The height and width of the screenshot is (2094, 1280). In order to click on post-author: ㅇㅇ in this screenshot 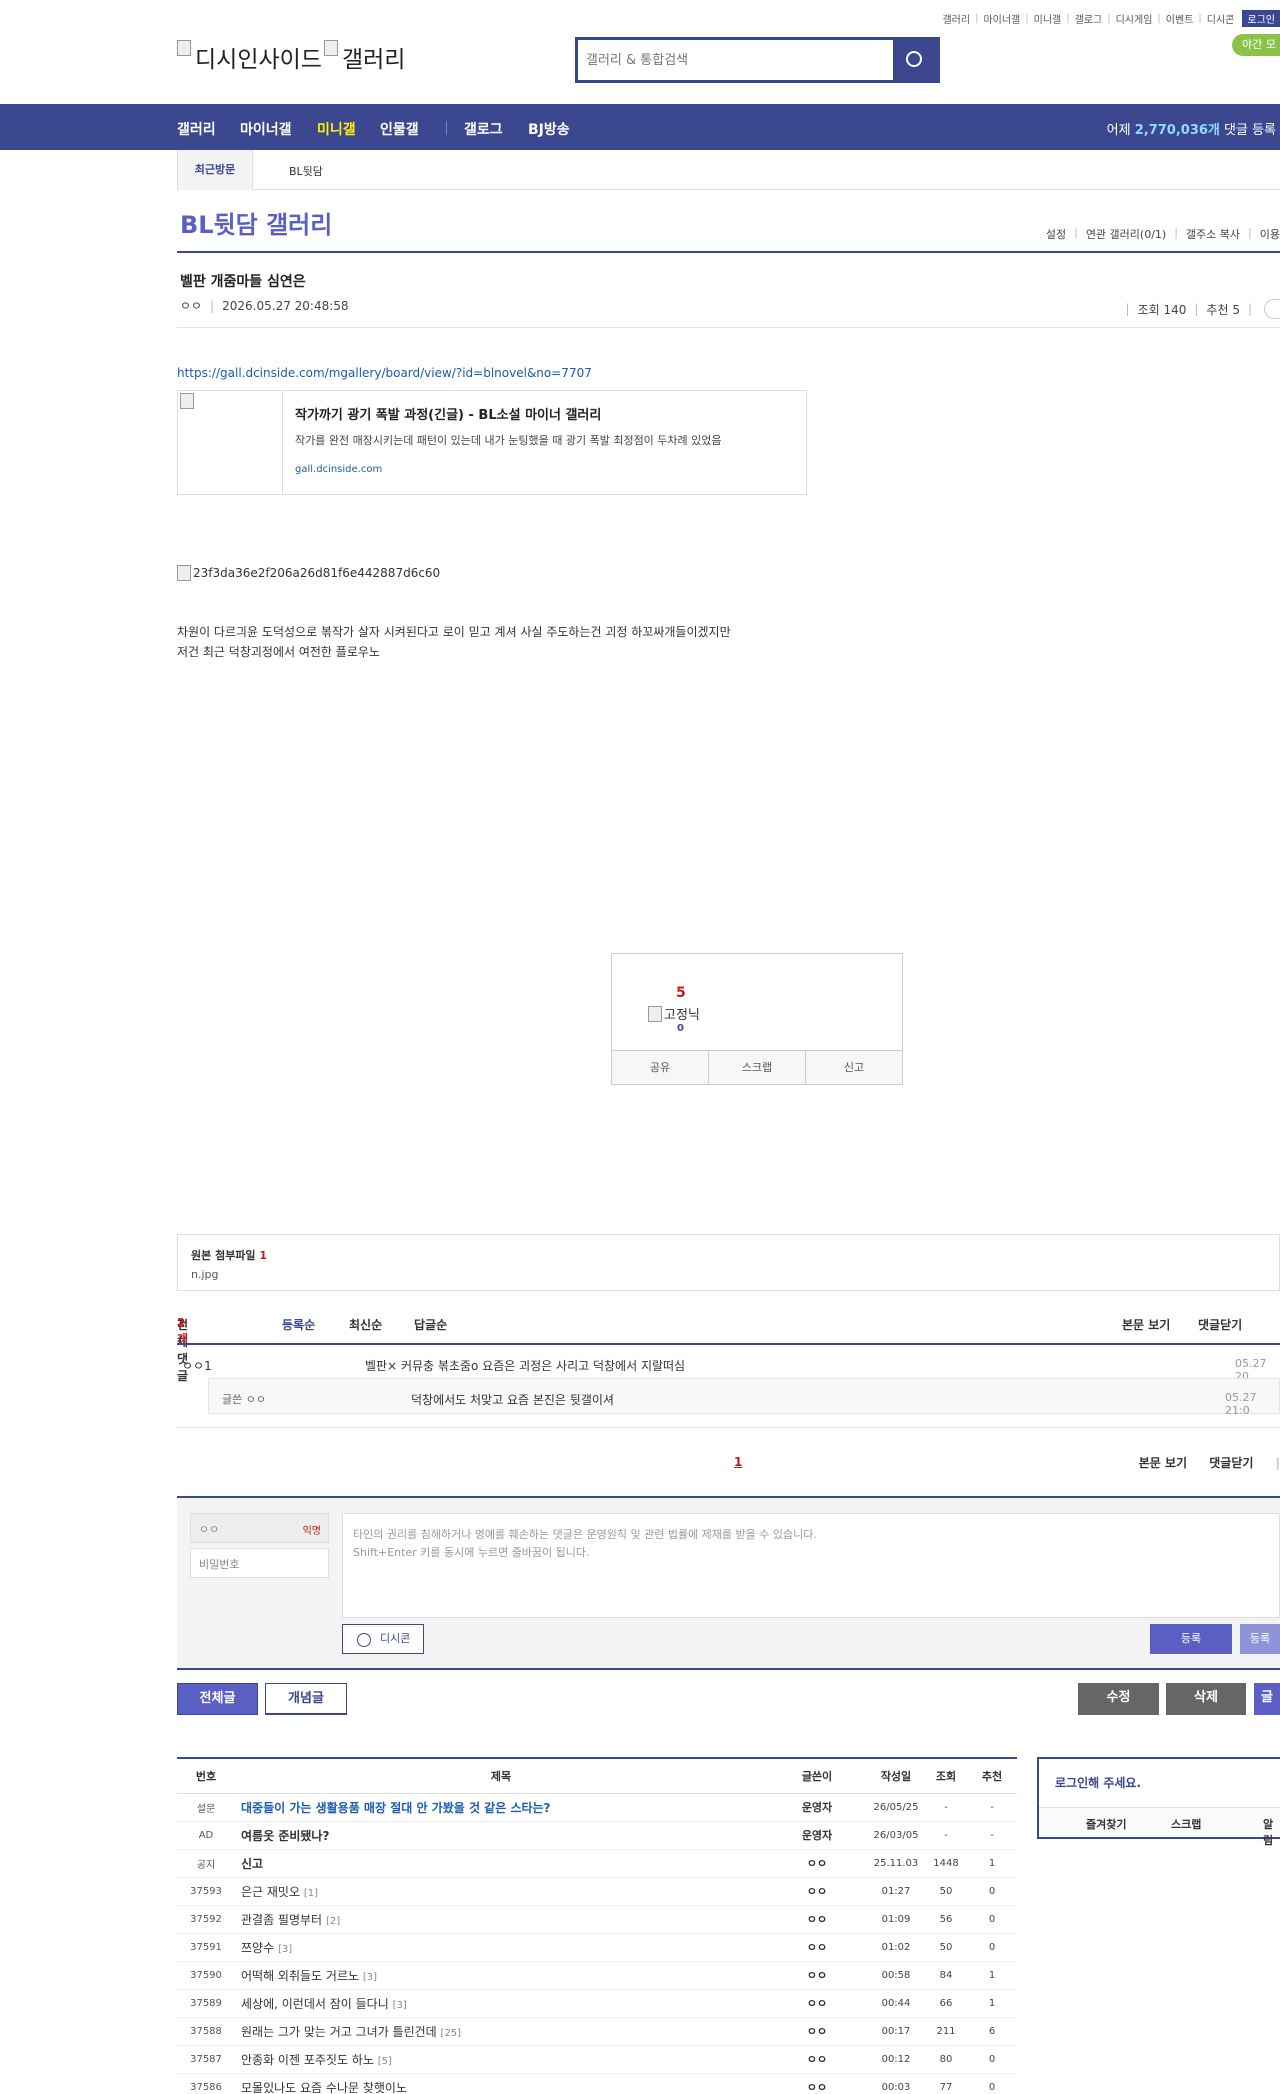, I will do `click(191, 306)`.